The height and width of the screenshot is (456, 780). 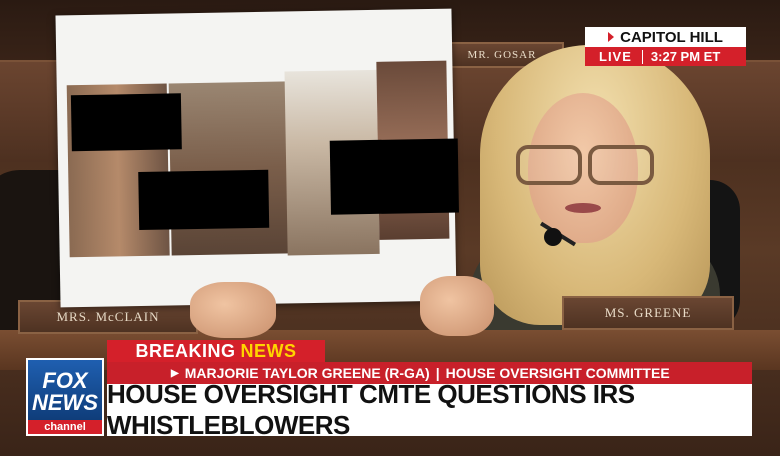 I want to click on bug-live-bar: LIVE 3:27 PM ET, so click(x=665, y=56).